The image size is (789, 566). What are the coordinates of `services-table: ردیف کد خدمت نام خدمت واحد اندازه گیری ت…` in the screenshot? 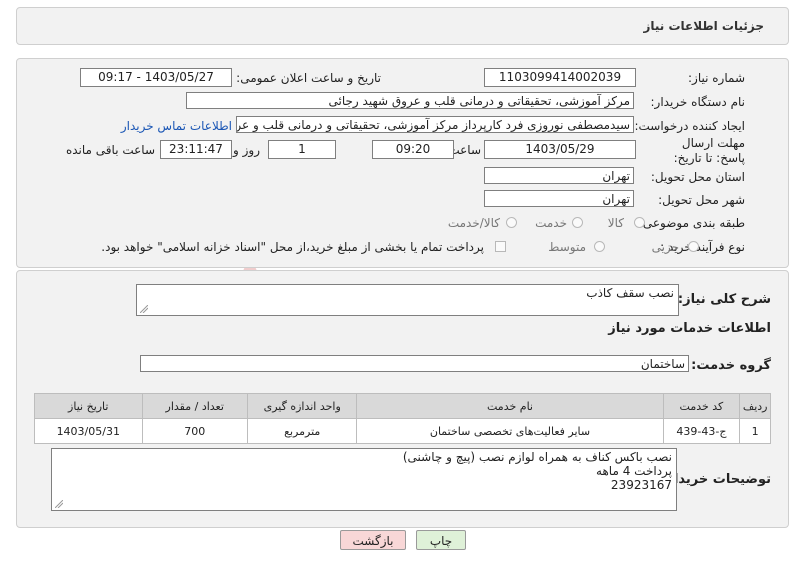 It's located at (402, 418).